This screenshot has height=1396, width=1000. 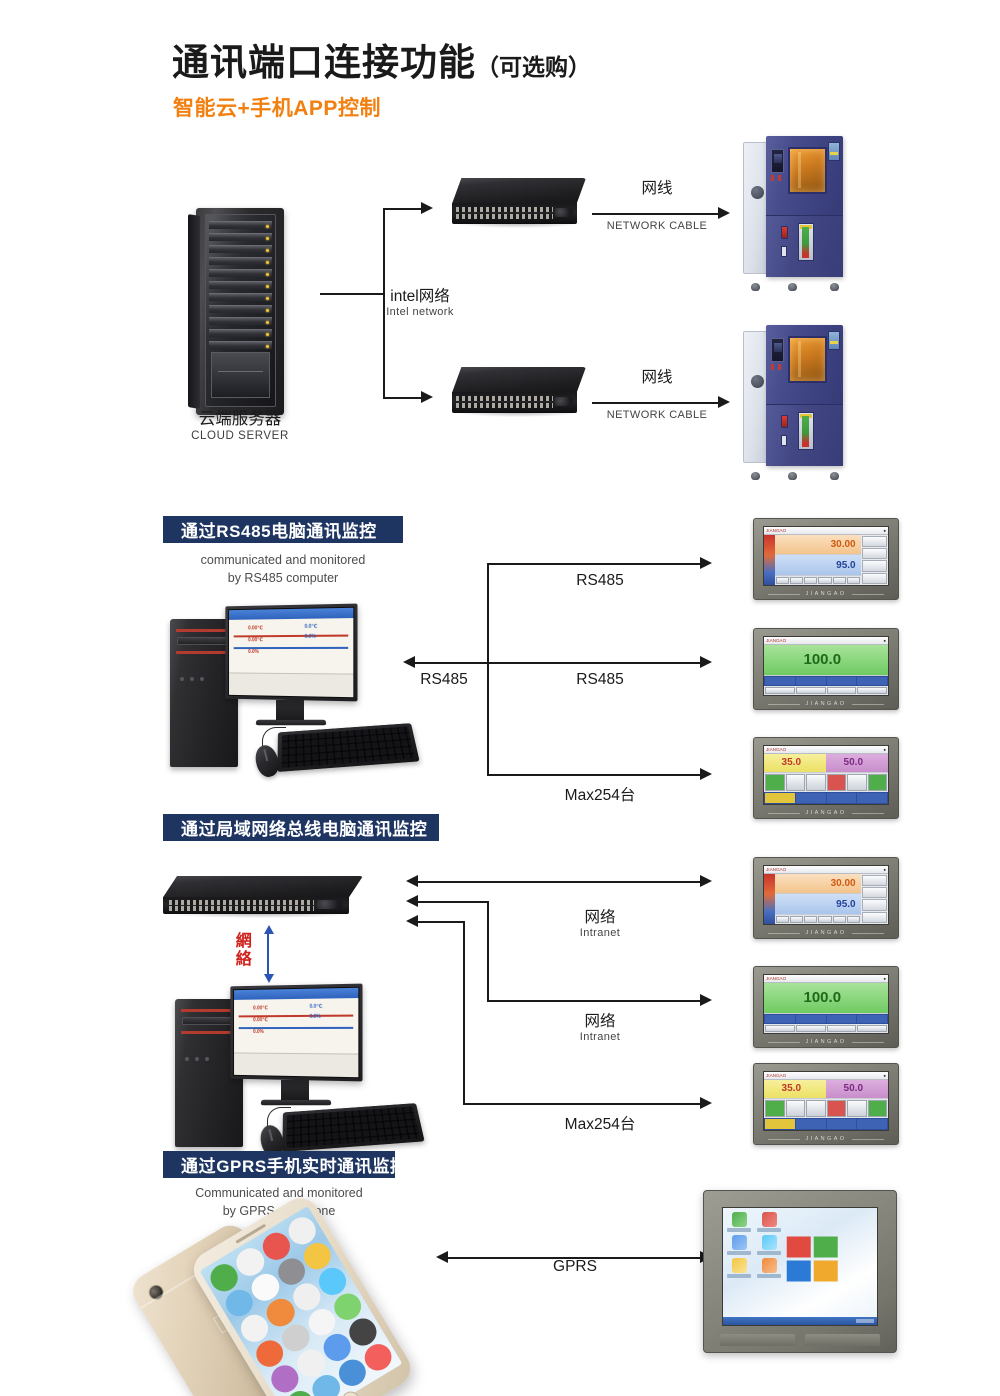 I want to click on lan-line-mid-vertical, so click(x=488, y=951).